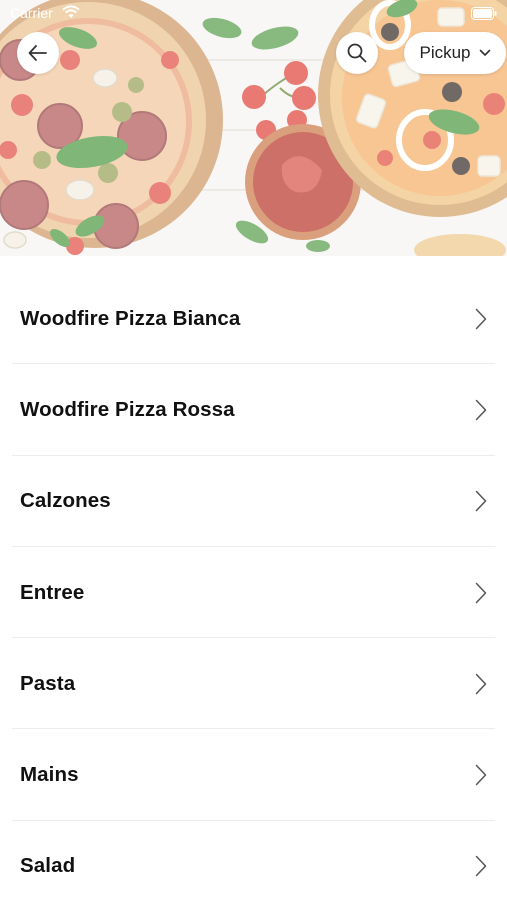 The width and height of the screenshot is (507, 912). Describe the element at coordinates (253, 410) in the screenshot. I see `category-row-woodfire-pizza-rossa: Woodfire Pizza Rossa` at that location.